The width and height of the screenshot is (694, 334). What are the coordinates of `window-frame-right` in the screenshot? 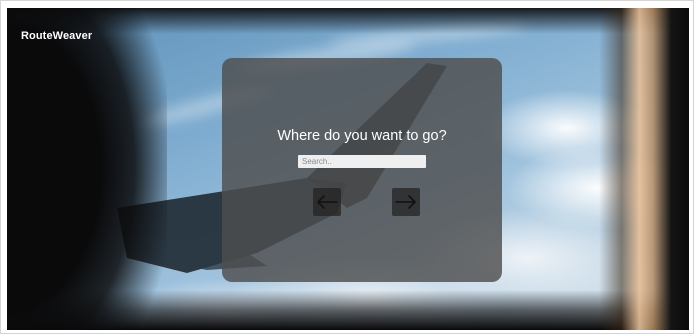 It's located at (644, 169).